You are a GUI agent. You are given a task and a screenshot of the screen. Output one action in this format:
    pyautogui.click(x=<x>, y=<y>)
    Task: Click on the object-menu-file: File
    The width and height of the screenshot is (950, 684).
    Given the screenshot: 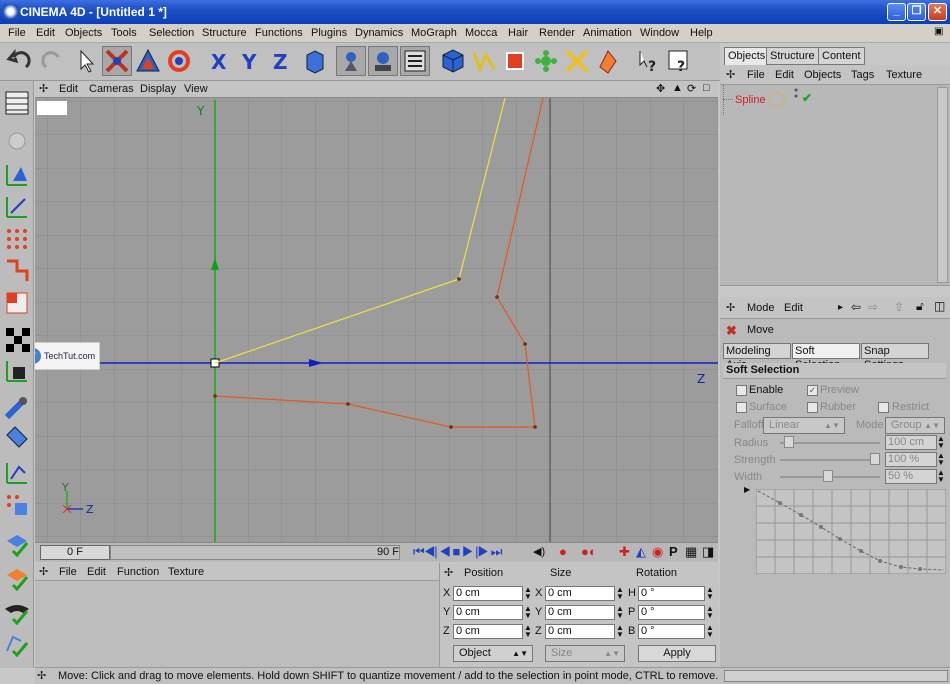 What is the action you would take?
    pyautogui.click(x=756, y=75)
    